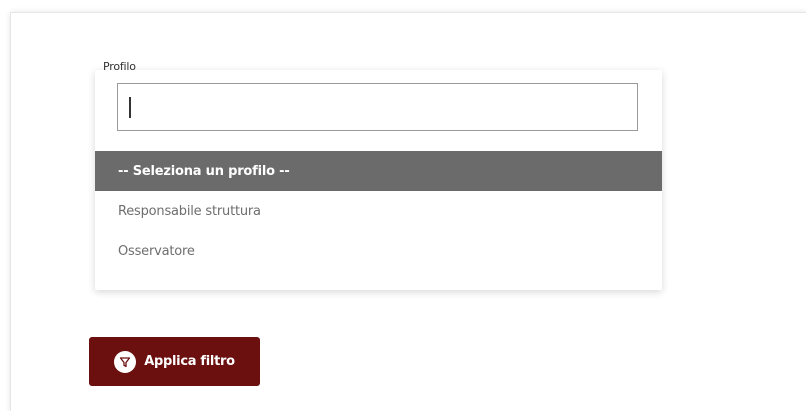  What do you see at coordinates (378, 171) in the screenshot?
I see `option-select-profile: -- Seleziona un profilo --` at bounding box center [378, 171].